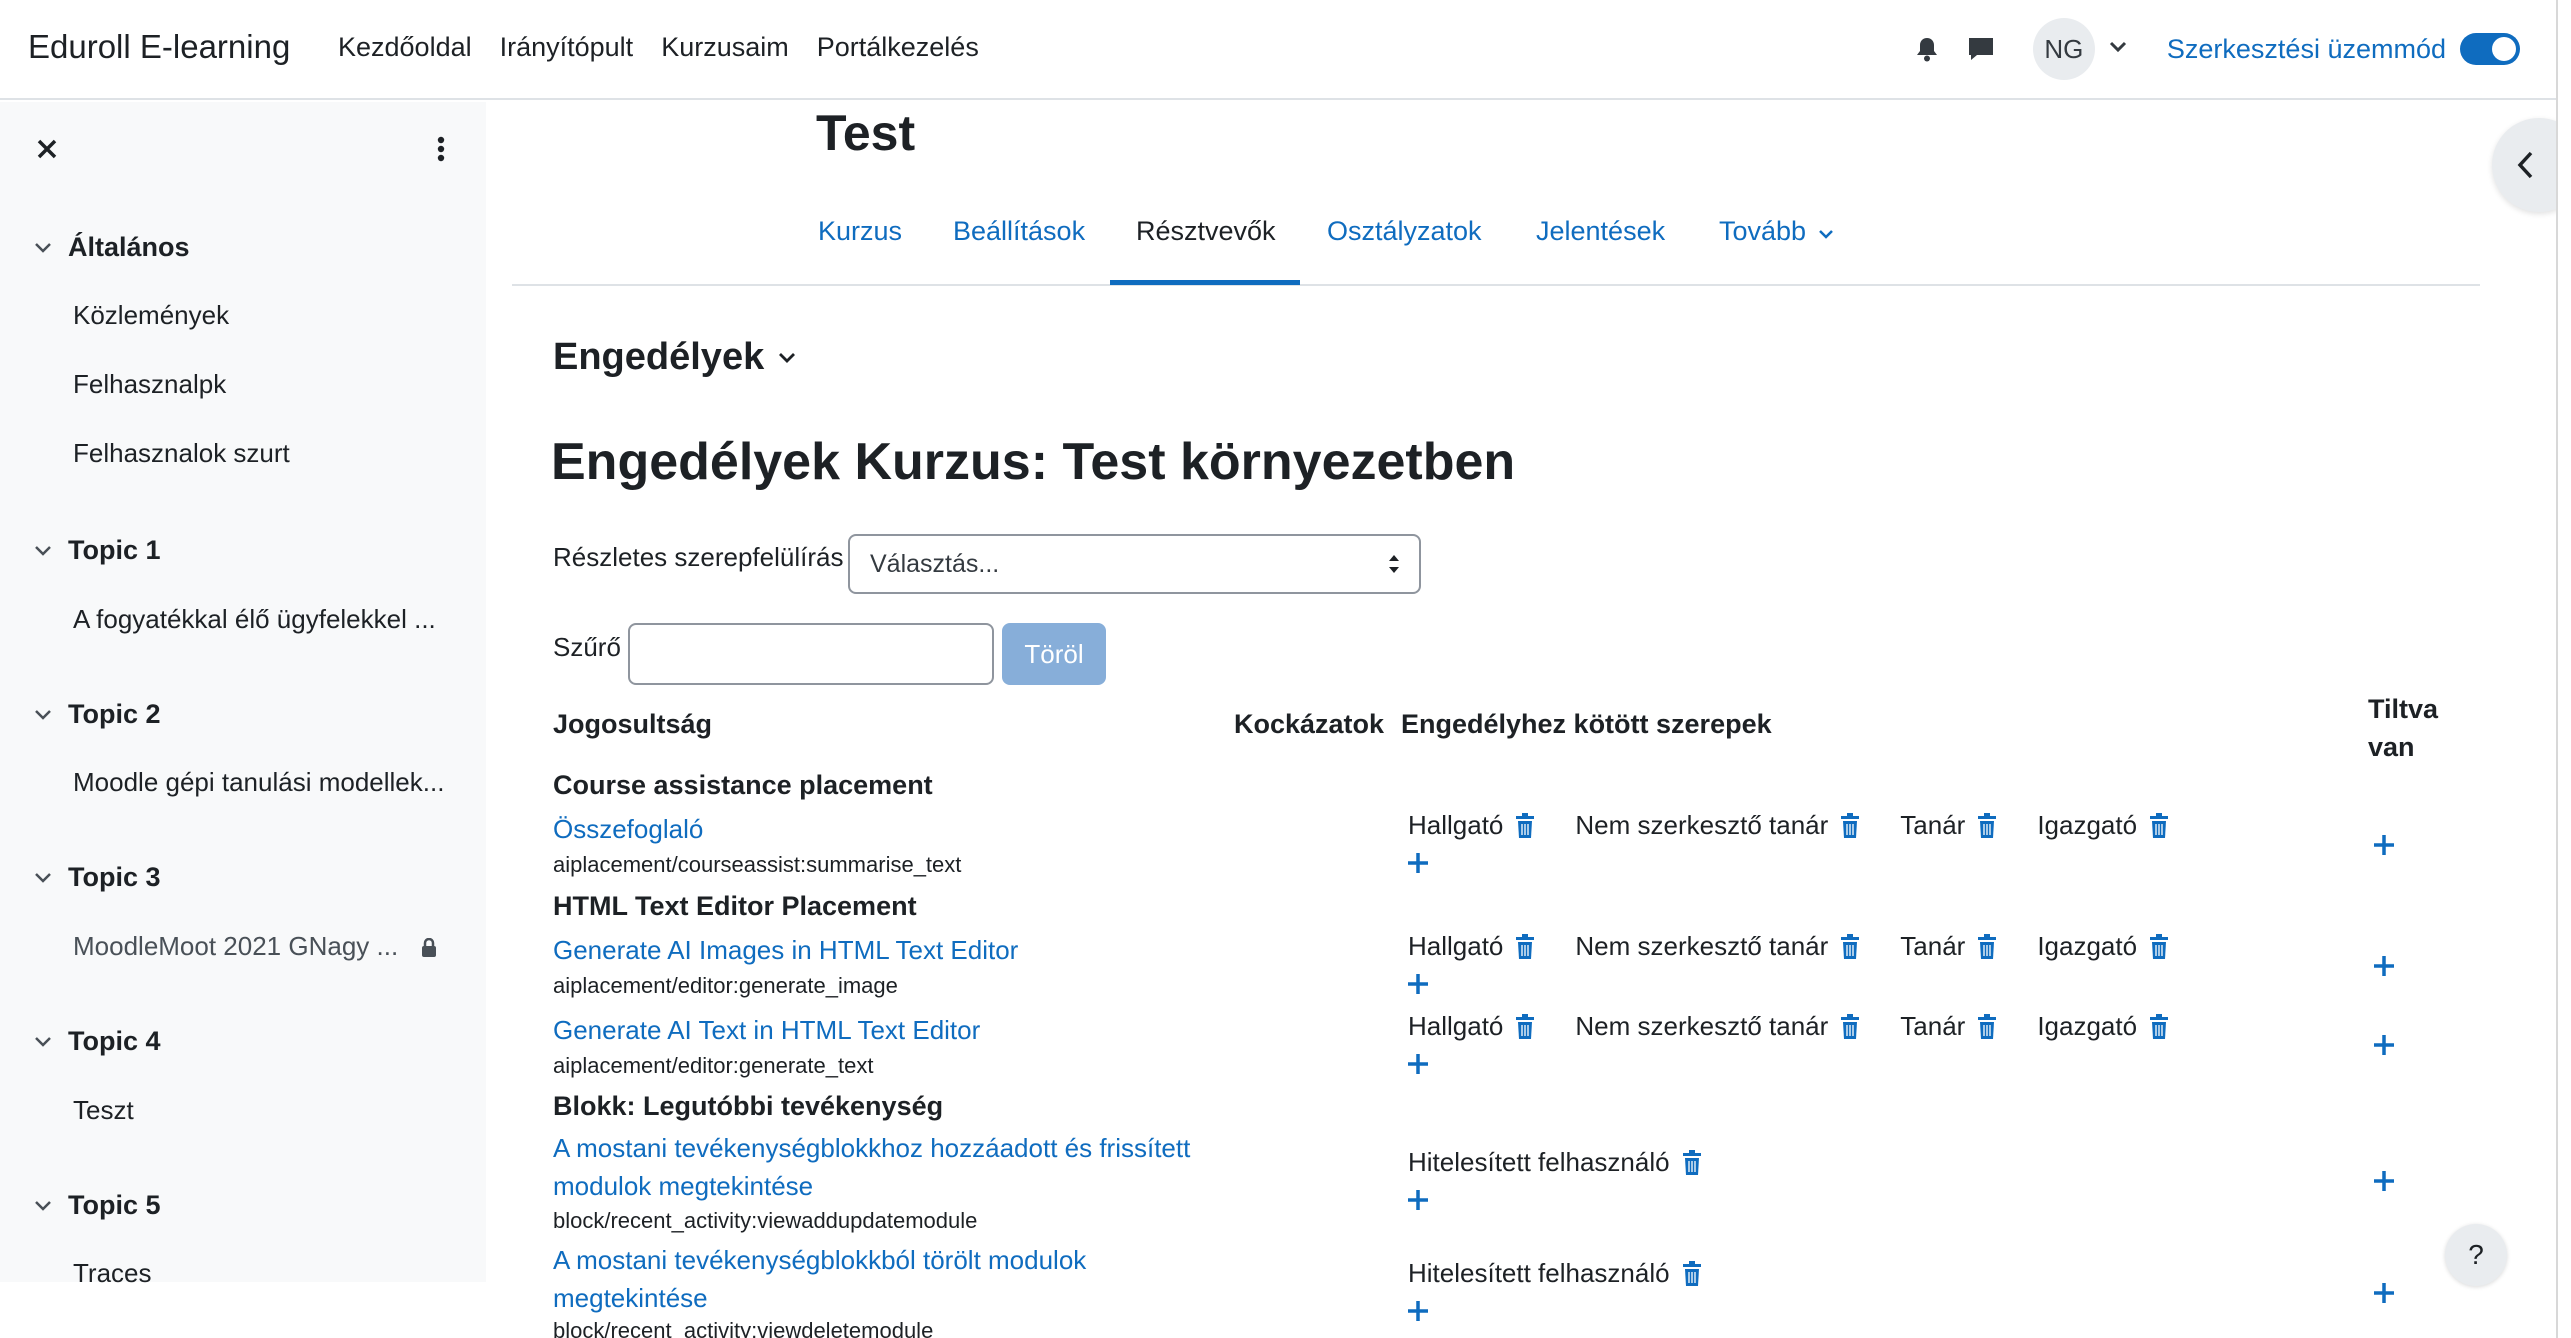 Image resolution: width=2571 pixels, height=1338 pixels. What do you see at coordinates (587, 647) in the screenshot?
I see `filter-label: Szűrő` at bounding box center [587, 647].